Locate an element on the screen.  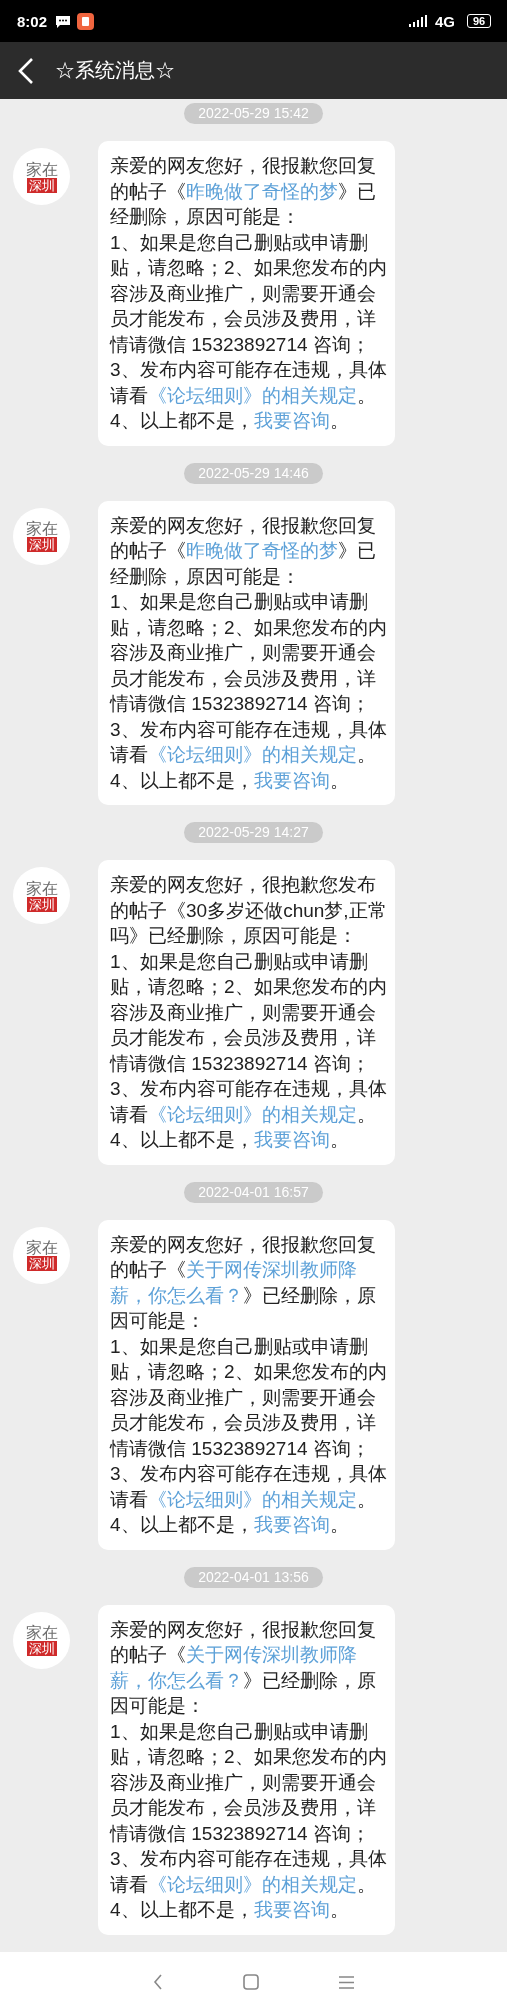
menu-icon is located at coordinates (346, 1982).